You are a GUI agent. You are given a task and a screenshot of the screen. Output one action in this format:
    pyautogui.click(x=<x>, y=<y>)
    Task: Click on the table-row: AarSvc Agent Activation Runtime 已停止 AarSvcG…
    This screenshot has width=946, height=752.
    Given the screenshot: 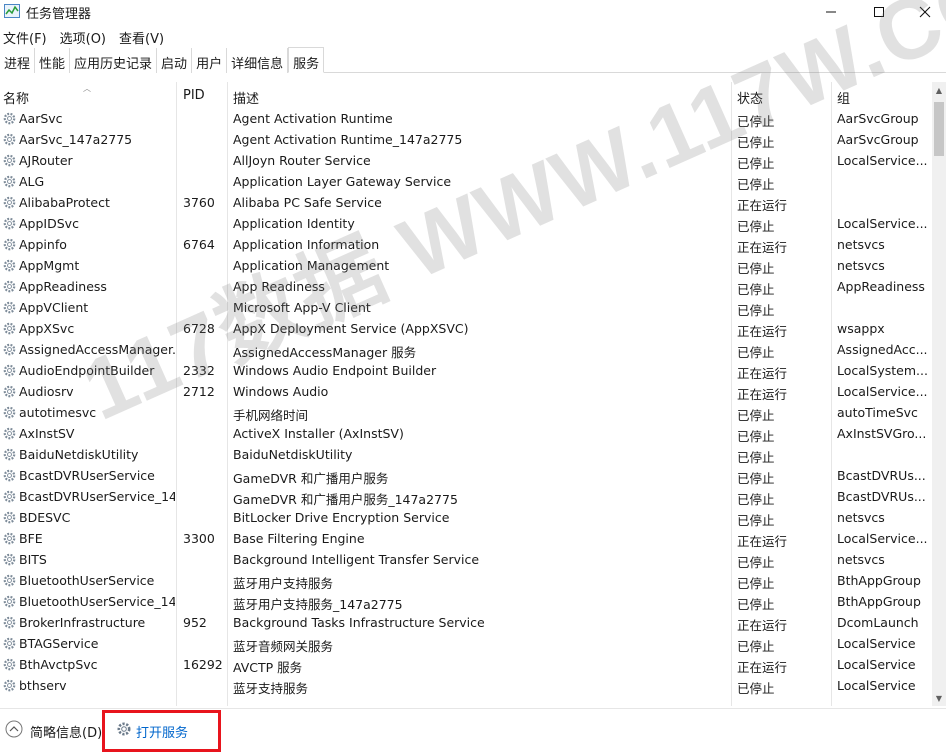 What is the action you would take?
    pyautogui.click(x=466, y=118)
    